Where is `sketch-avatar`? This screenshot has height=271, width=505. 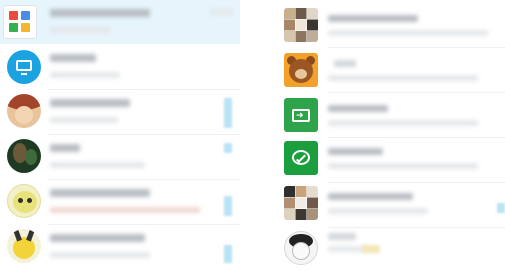 sketch-avatar is located at coordinates (301, 248).